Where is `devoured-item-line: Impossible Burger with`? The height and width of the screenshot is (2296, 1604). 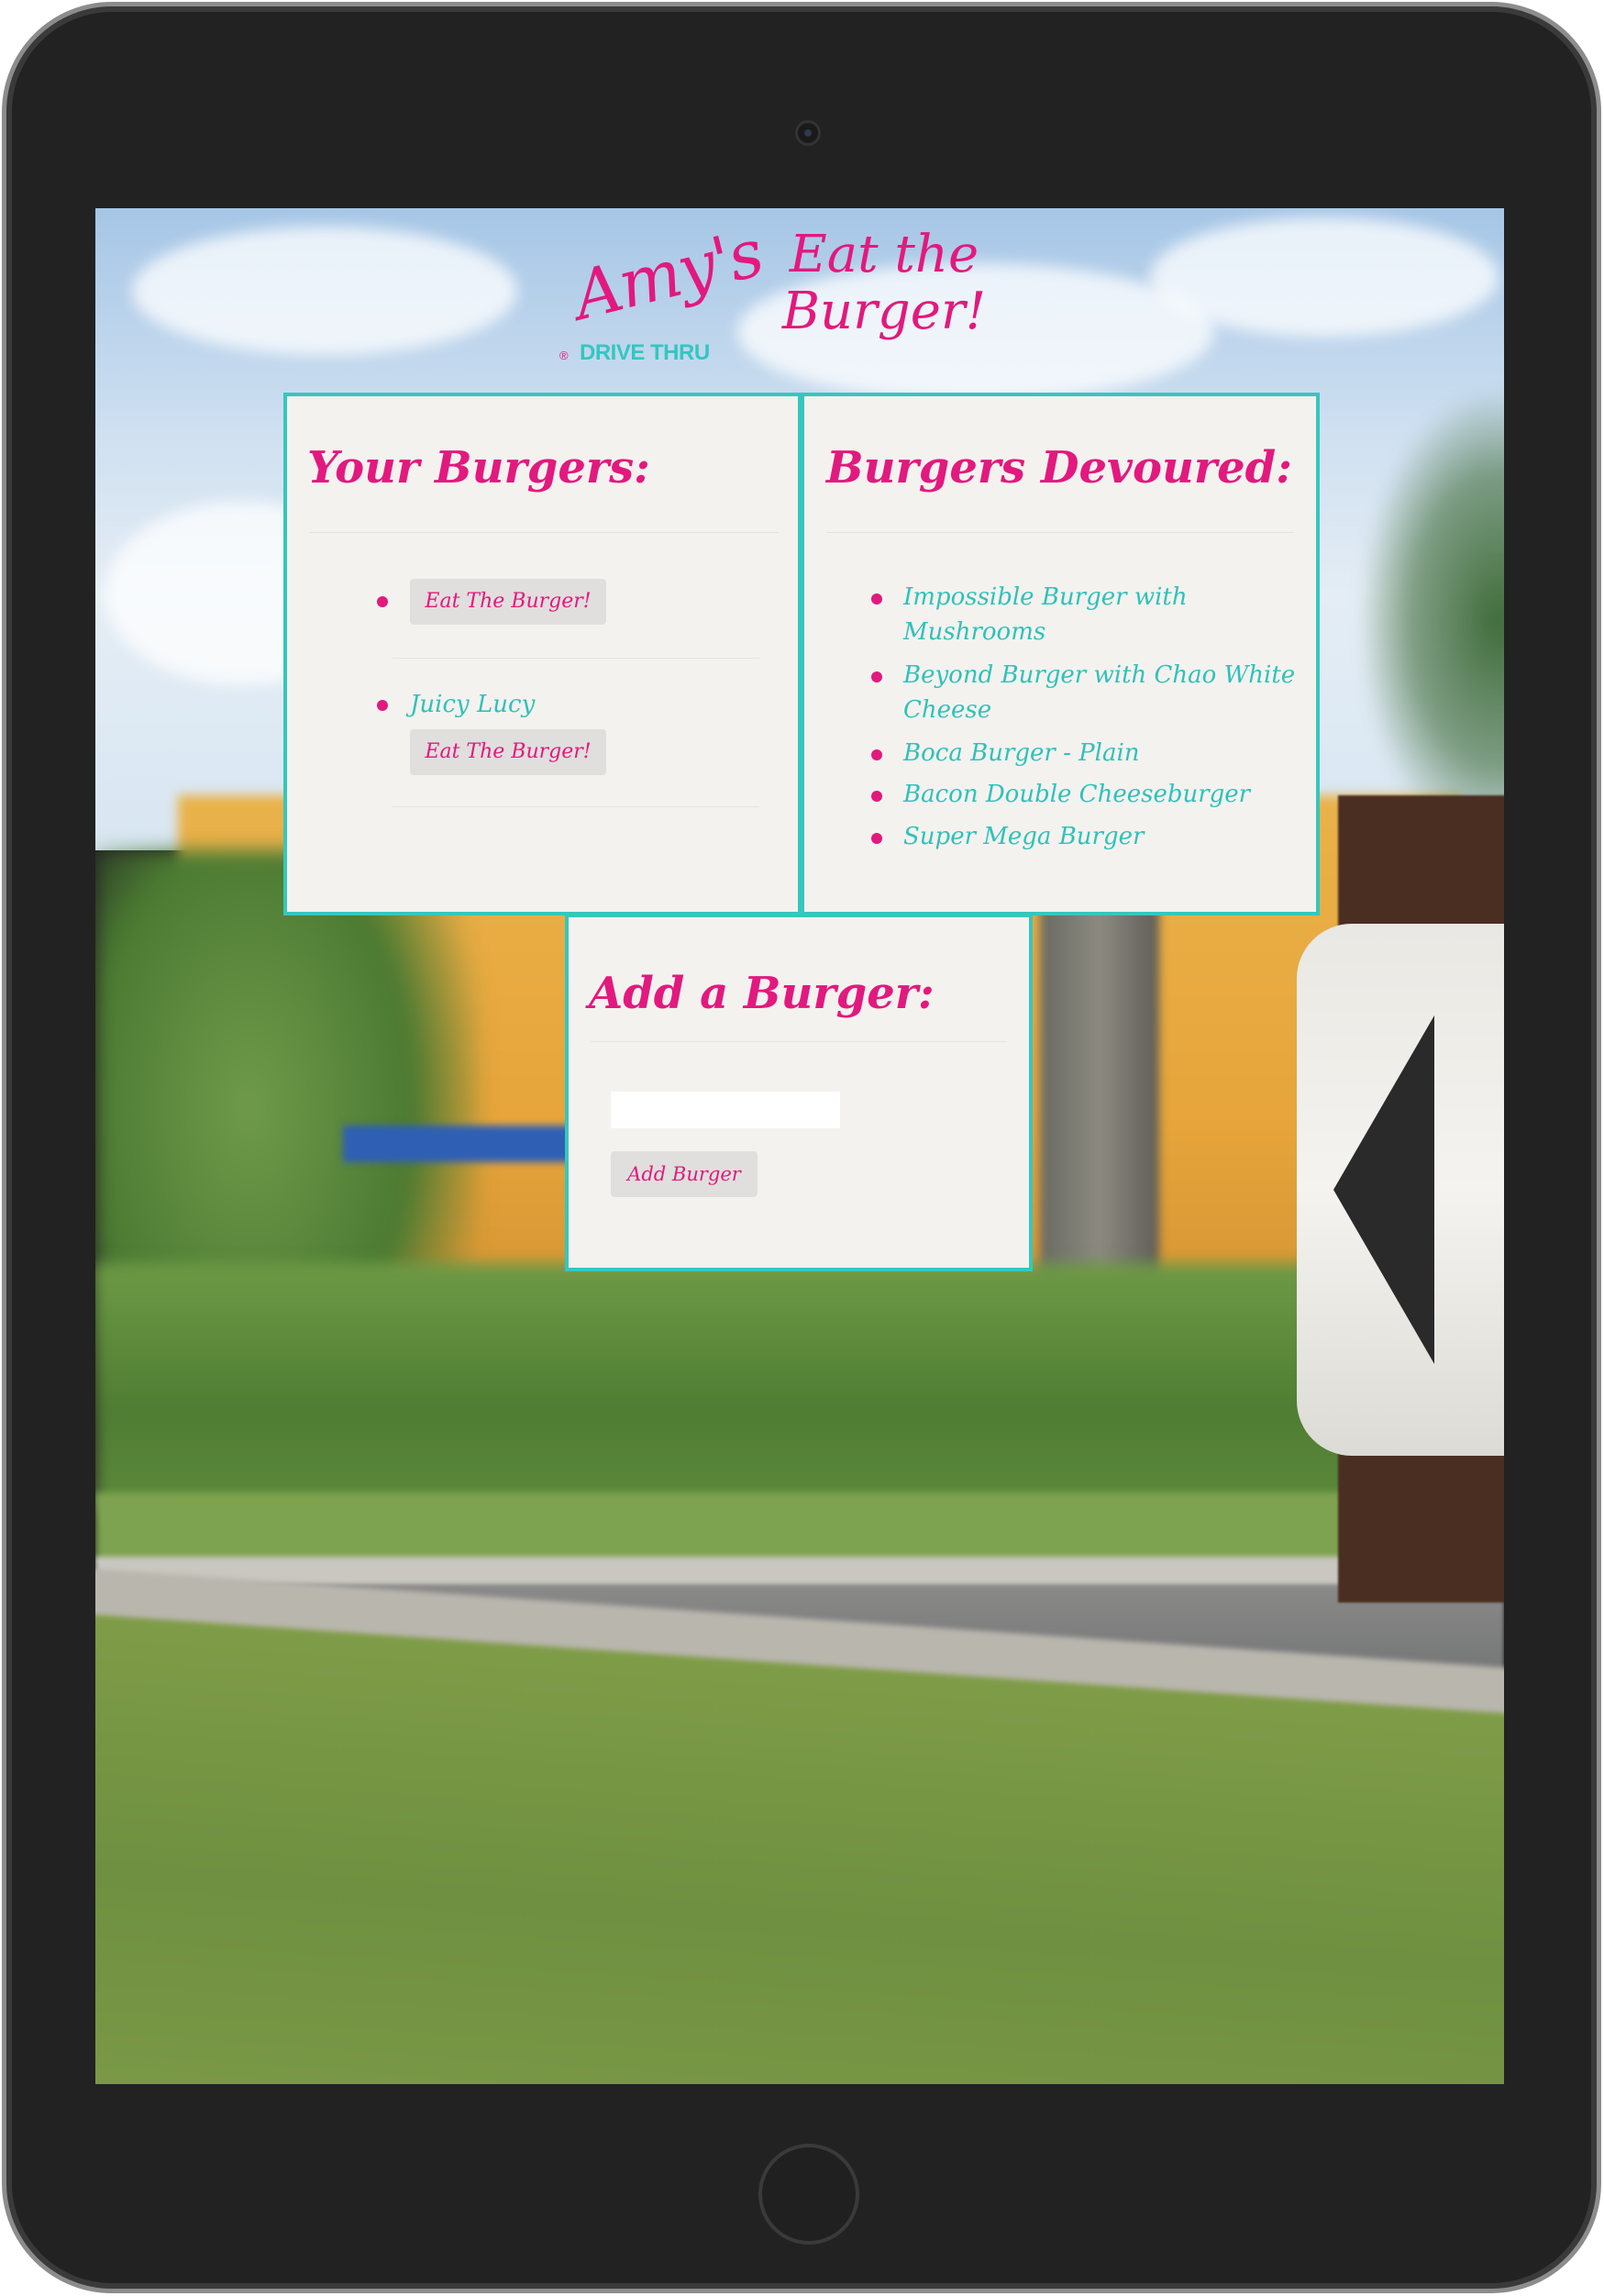
devoured-item-line: Impossible Burger with is located at coordinates (1045, 597).